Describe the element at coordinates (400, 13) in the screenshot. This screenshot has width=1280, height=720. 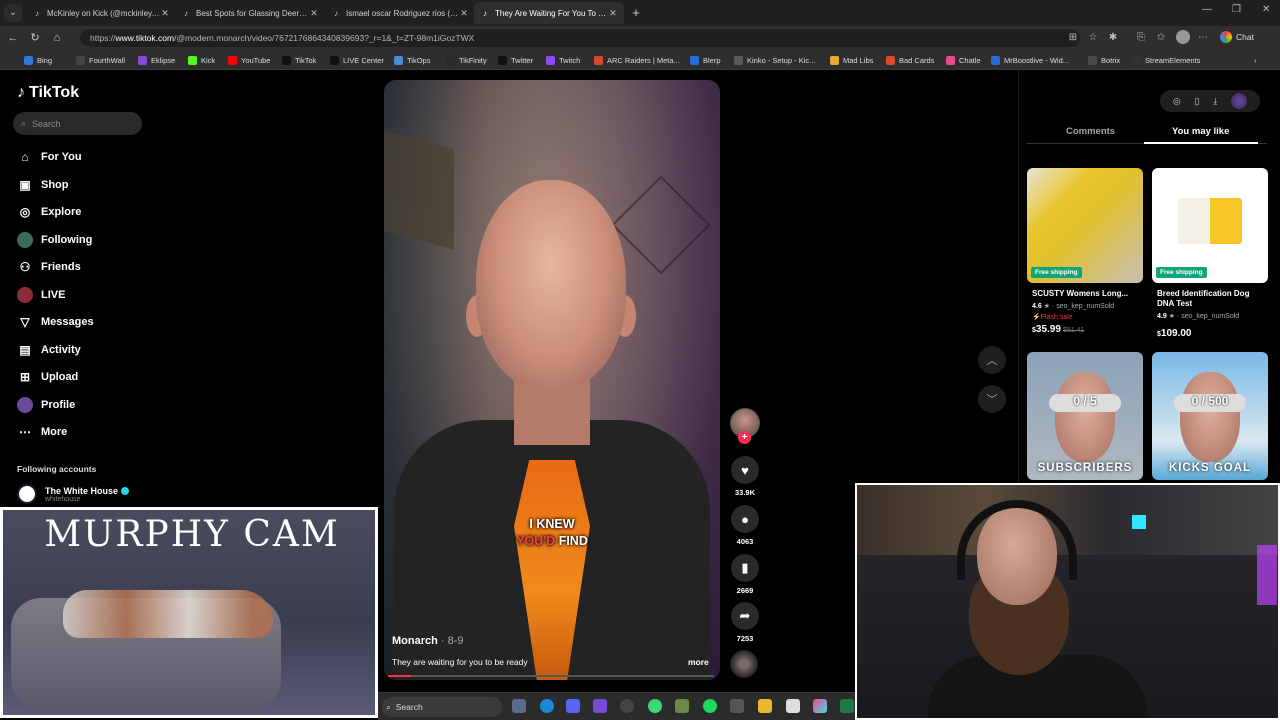
I see `browser-tab: ♪ Ismael oscar Rodriguez rios (@ism ✕` at that location.